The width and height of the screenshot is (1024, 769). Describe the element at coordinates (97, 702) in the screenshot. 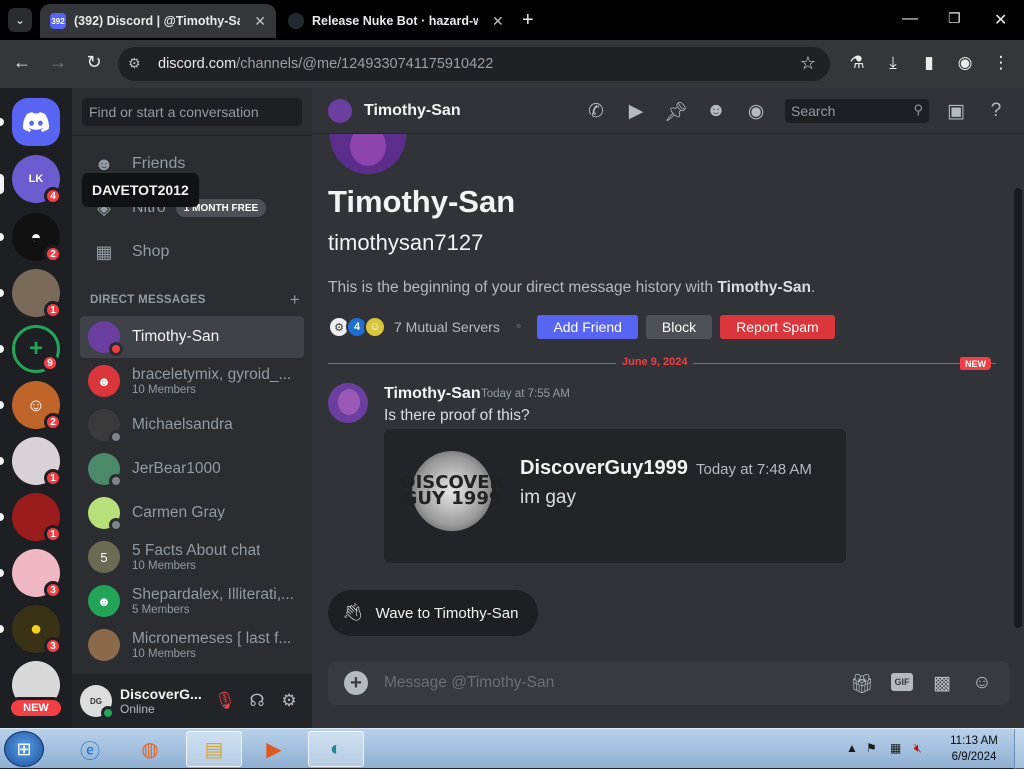

I see `user-avatar: DG` at that location.